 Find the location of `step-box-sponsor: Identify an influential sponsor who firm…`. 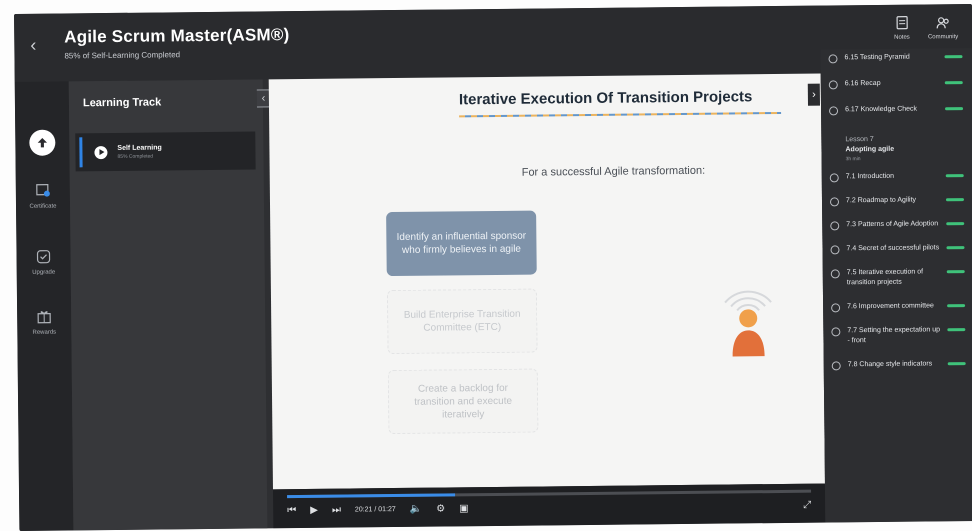

step-box-sponsor: Identify an influential sponsor who firm… is located at coordinates (461, 243).